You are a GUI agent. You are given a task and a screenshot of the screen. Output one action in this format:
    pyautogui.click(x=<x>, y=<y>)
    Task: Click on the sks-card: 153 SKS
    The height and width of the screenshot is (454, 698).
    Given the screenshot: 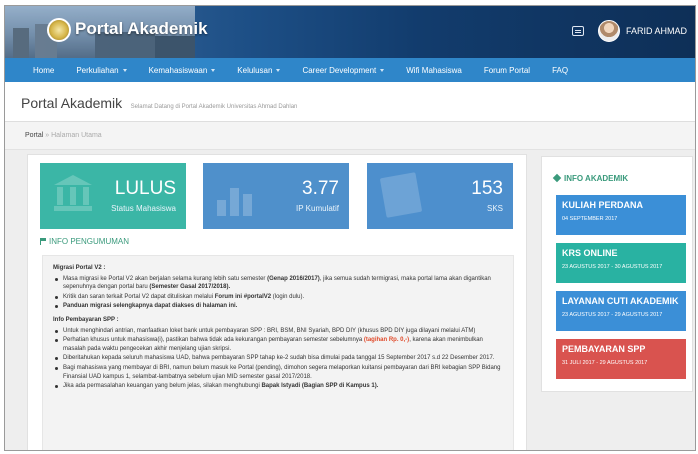 What is the action you would take?
    pyautogui.click(x=440, y=196)
    